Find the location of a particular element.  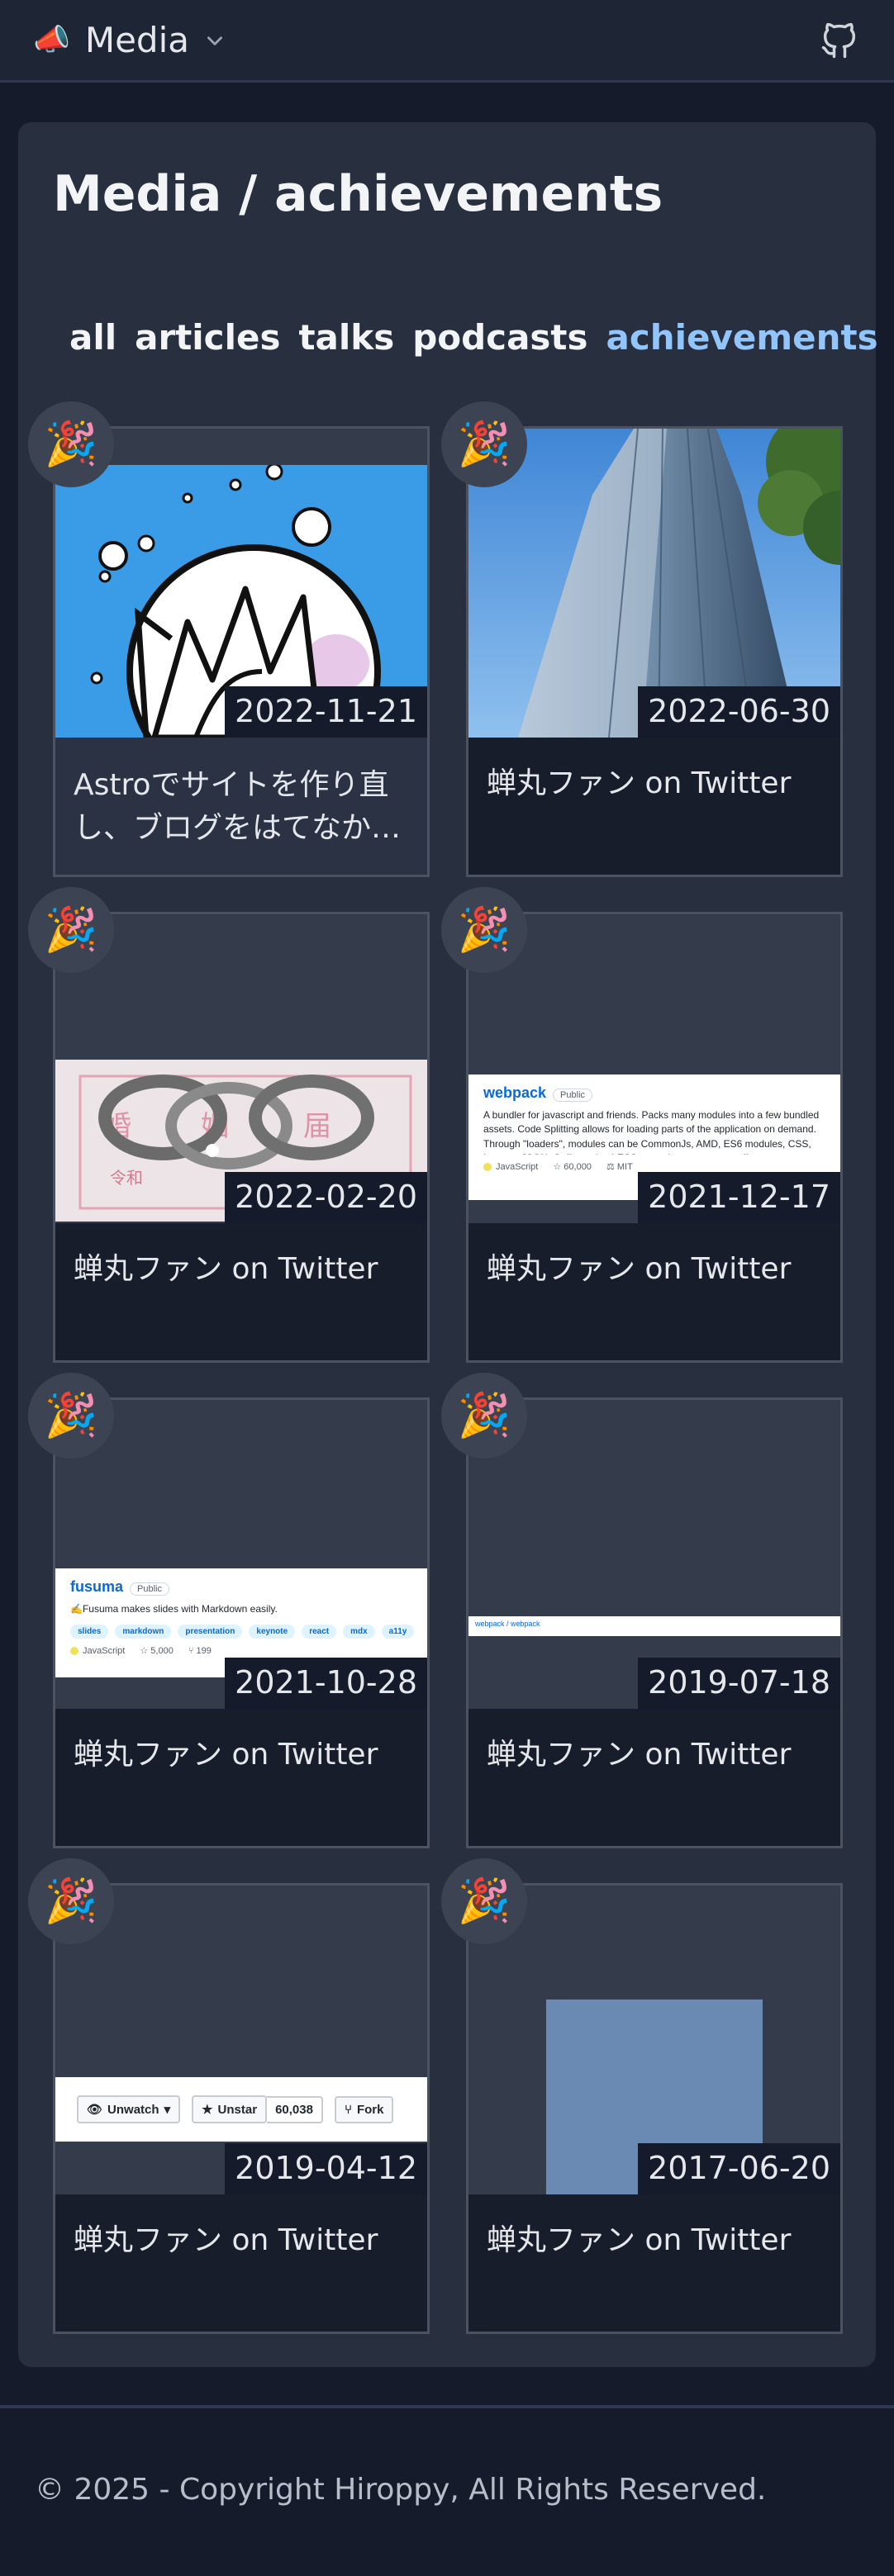

page-title: Media / achievements is located at coordinates (358, 194).